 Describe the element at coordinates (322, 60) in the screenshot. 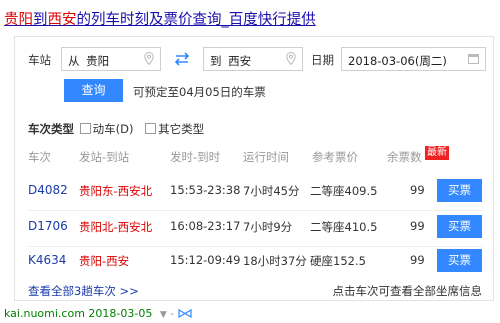

I see `date-label: 日期` at that location.